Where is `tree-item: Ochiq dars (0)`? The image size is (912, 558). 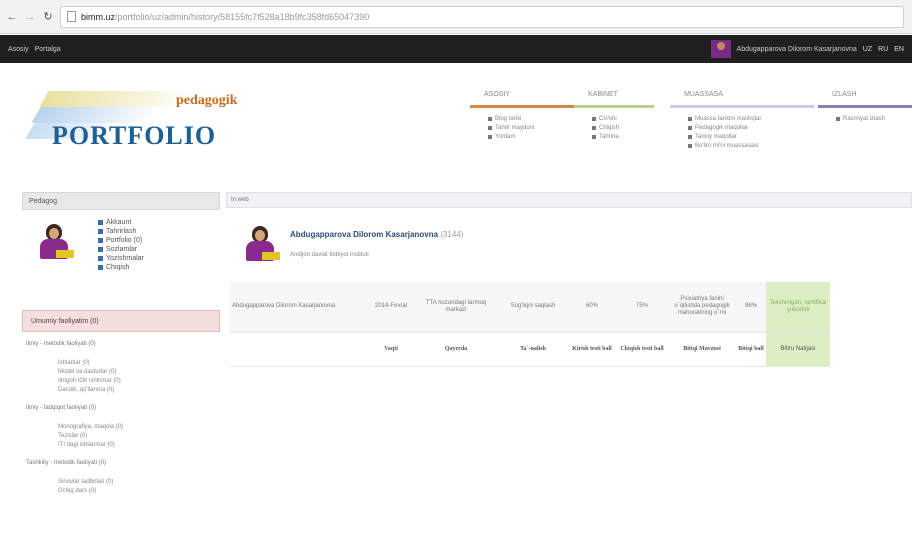
tree-item: Ochiq dars (0) is located at coordinates (121, 490).